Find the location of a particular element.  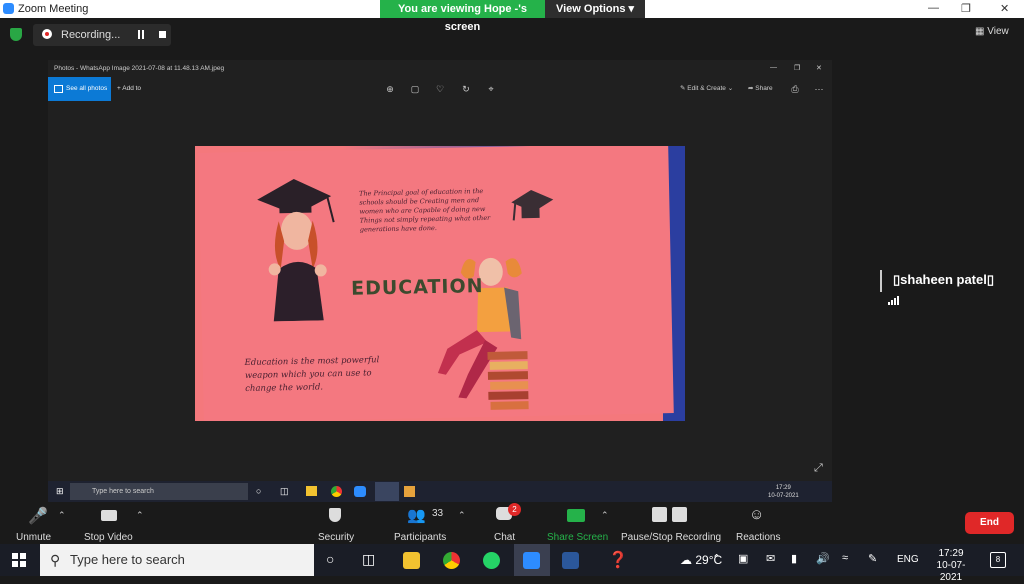

mail-icon: ✉ is located at coordinates (770, 558).